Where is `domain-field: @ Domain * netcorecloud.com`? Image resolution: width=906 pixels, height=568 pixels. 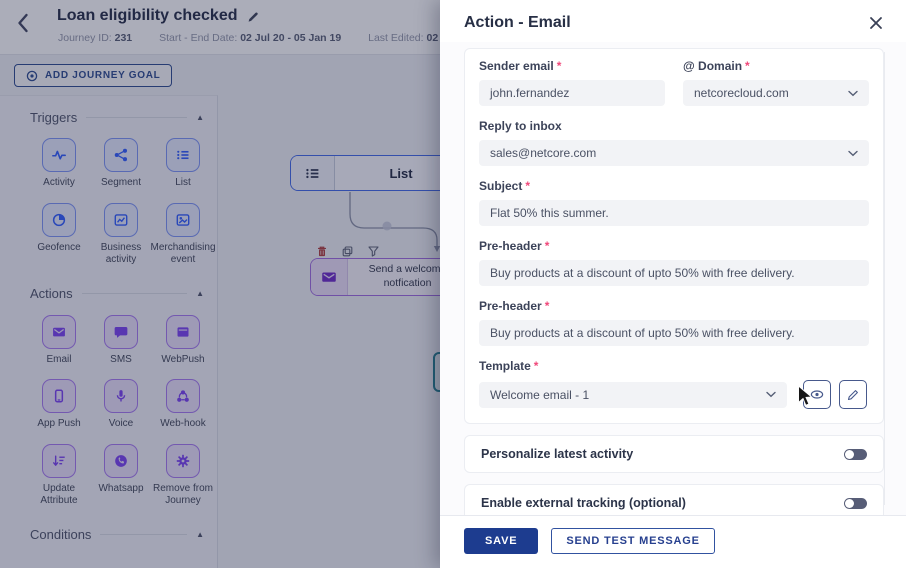
domain-field: @ Domain * netcorecloud.com is located at coordinates (776, 82).